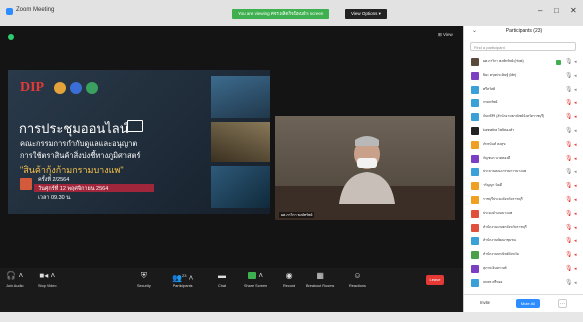 Image resolution: width=583 pixels, height=322 pixels. What do you see at coordinates (523, 255) in the screenshot?
I see `participant-row: สำนักงานพาณิชย์จังหวัด 🎙 ◂` at bounding box center [523, 255].